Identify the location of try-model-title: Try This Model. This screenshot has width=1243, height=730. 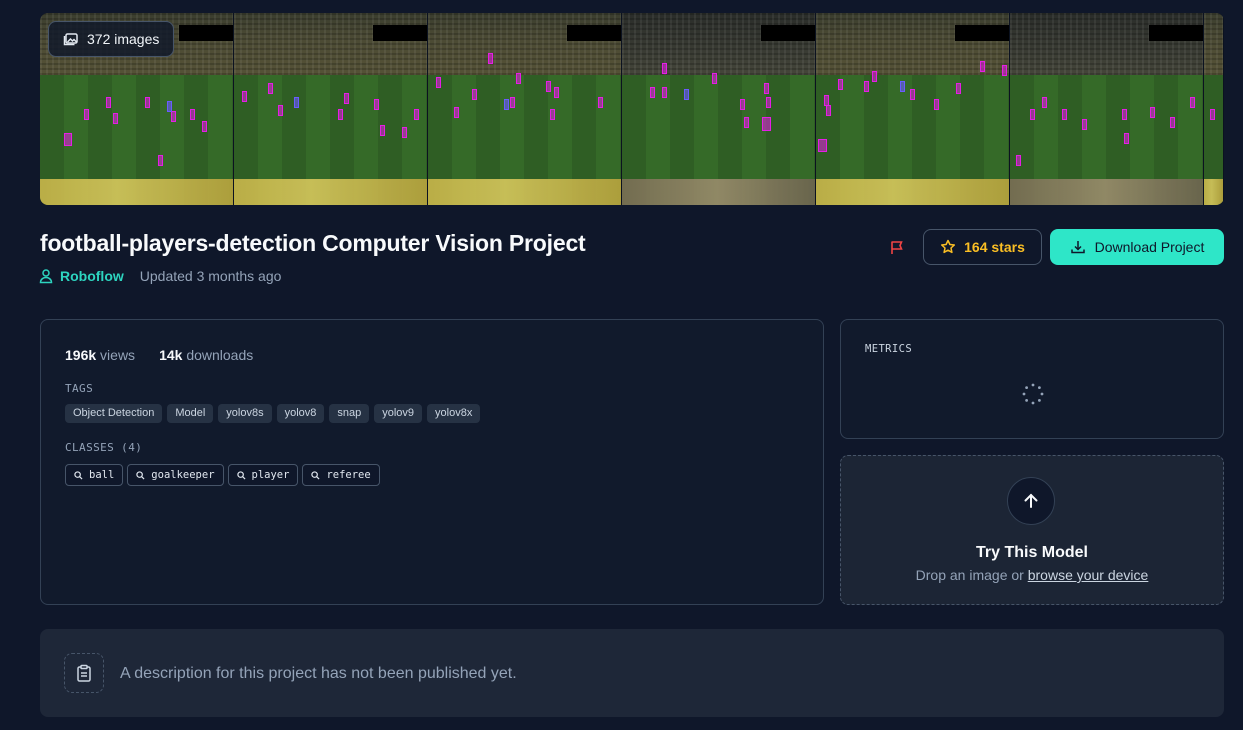
(1031, 552).